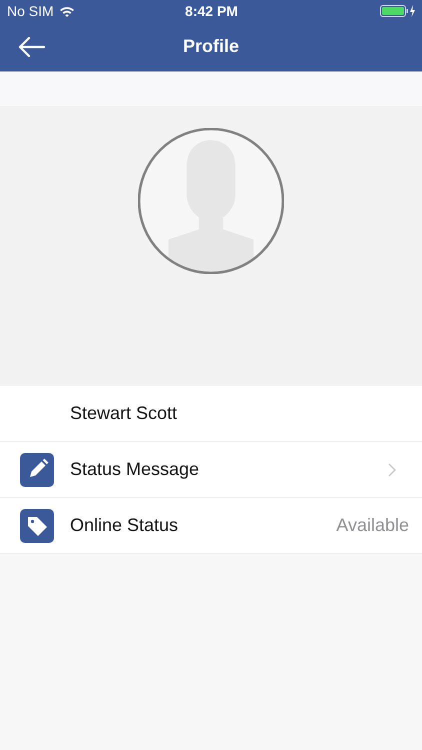  What do you see at coordinates (211, 201) in the screenshot?
I see `avatar-placeholder` at bounding box center [211, 201].